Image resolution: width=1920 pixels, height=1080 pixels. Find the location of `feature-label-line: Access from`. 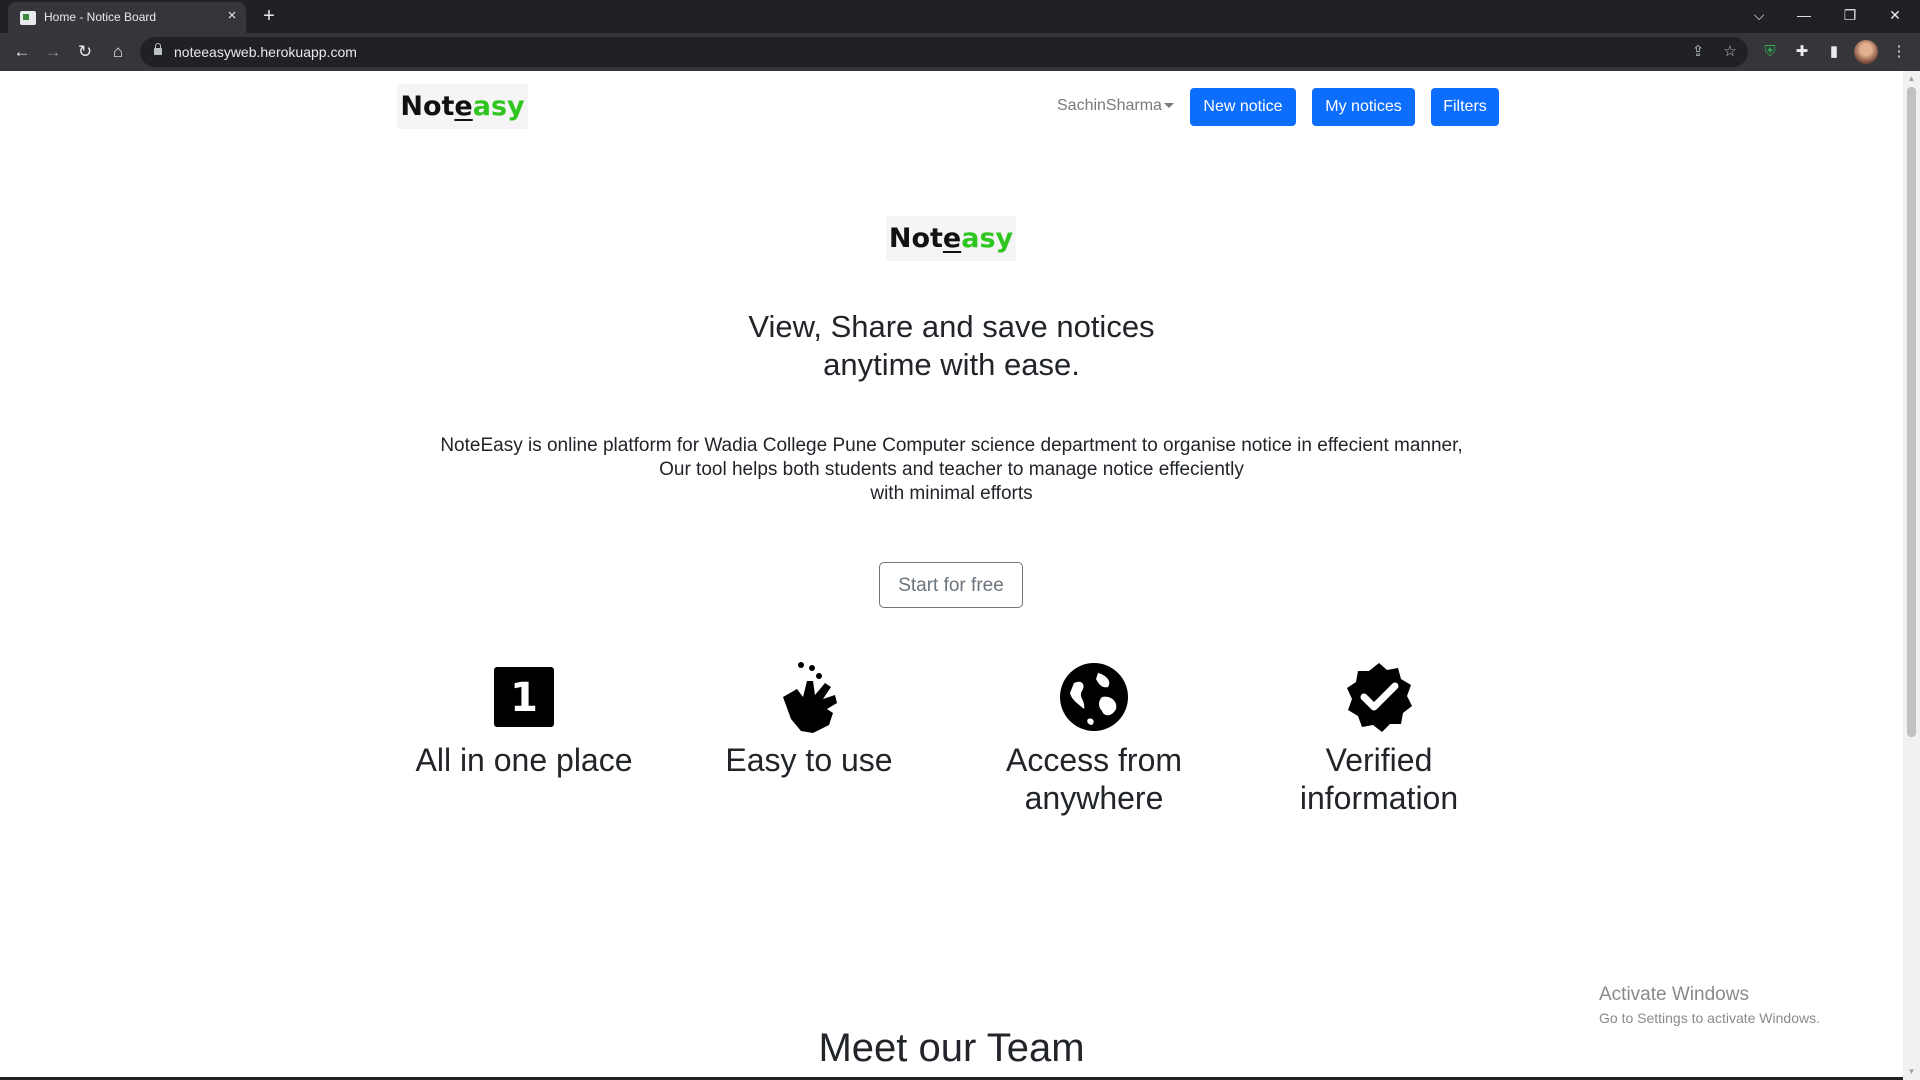

feature-label-line: Access from is located at coordinates (1094, 760).